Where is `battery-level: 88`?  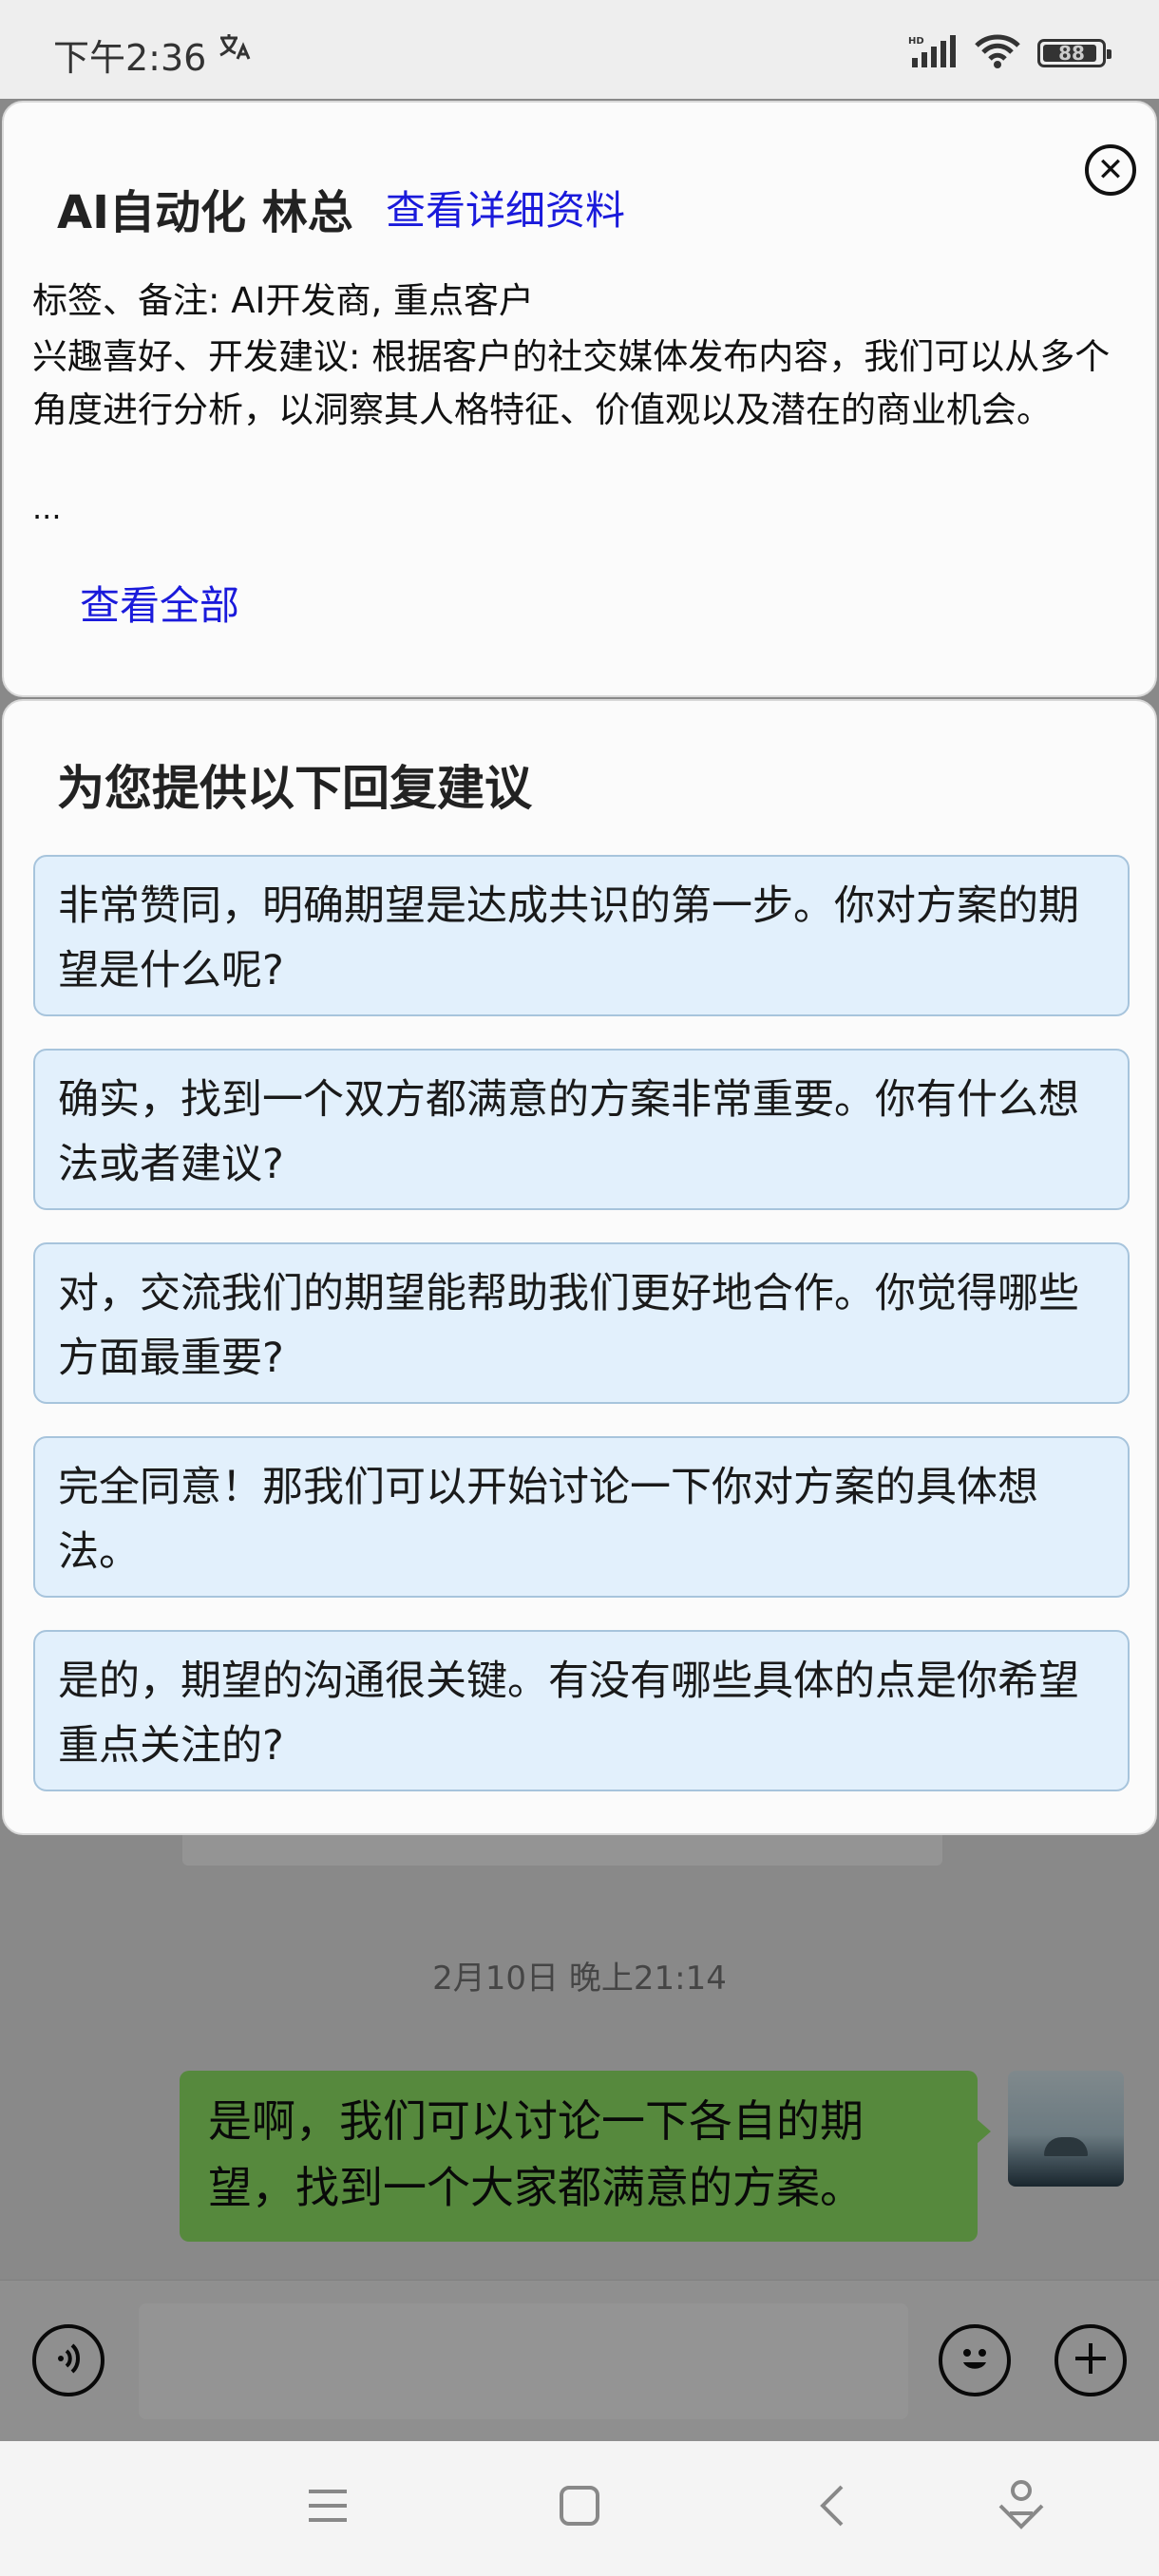 battery-level: 88 is located at coordinates (1071, 53).